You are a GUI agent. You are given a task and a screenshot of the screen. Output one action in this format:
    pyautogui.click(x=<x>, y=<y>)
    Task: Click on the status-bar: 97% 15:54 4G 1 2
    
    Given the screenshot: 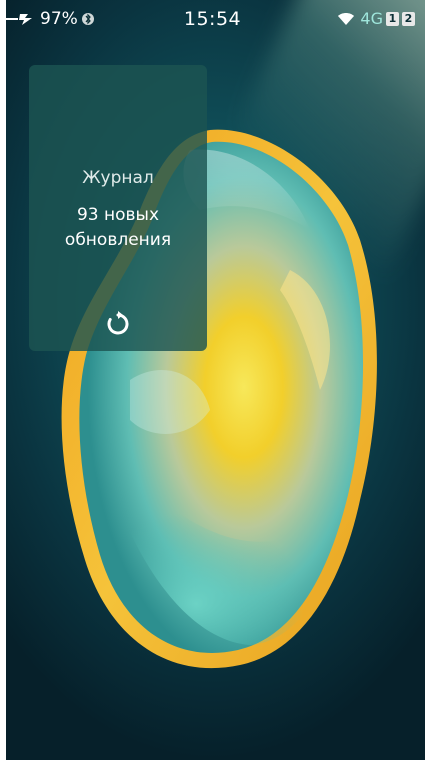 What is the action you would take?
    pyautogui.click(x=212, y=17)
    